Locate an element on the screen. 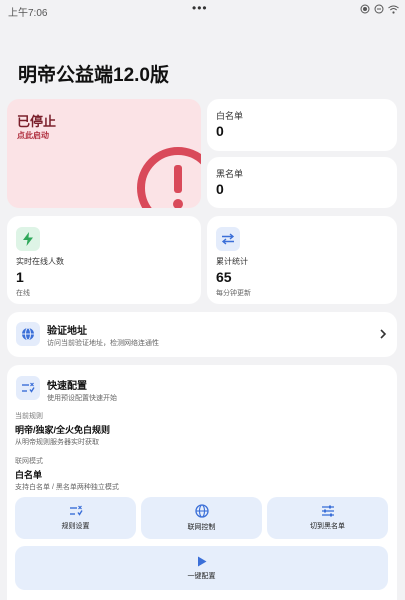 The image size is (405, 600). cast-icon is located at coordinates (365, 9).